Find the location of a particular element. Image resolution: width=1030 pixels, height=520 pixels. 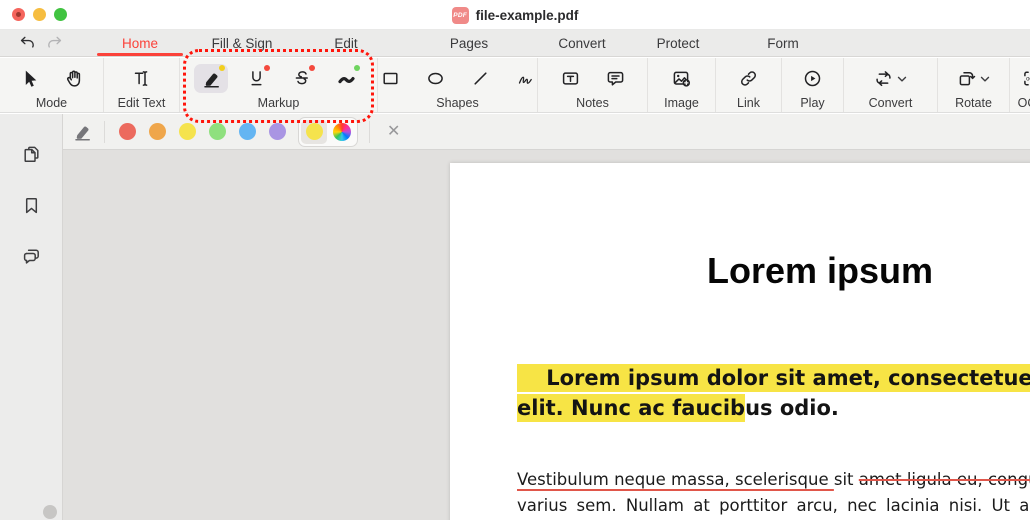

link-tool-button is located at coordinates (749, 78).